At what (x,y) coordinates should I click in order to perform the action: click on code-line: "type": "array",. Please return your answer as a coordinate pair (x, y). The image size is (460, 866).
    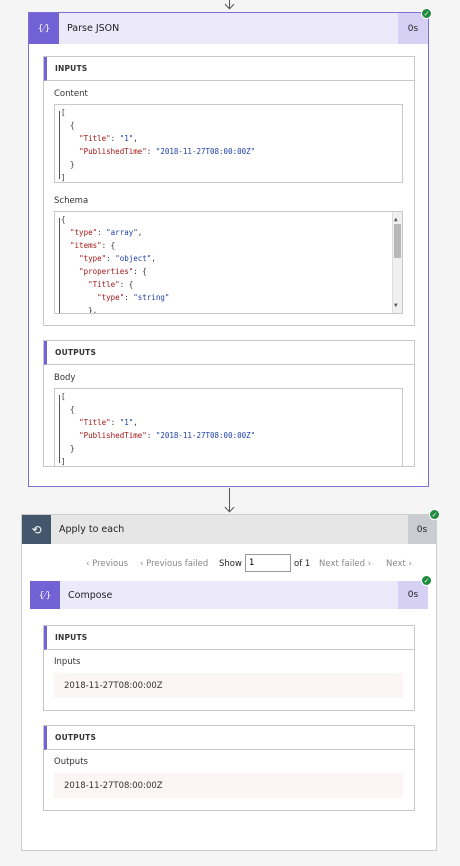
    Looking at the image, I should click on (106, 232).